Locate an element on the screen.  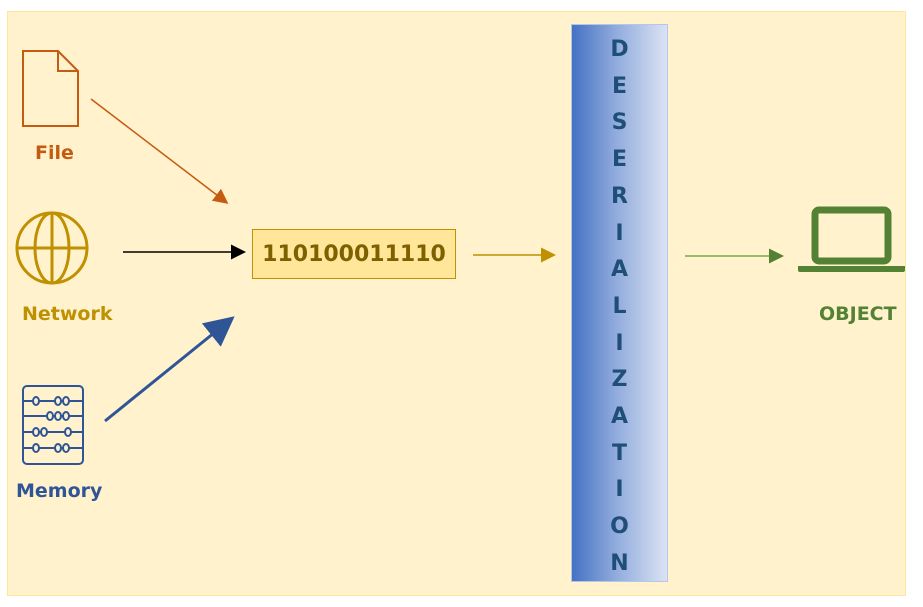
deserialization-letter: S is located at coordinates (619, 123).